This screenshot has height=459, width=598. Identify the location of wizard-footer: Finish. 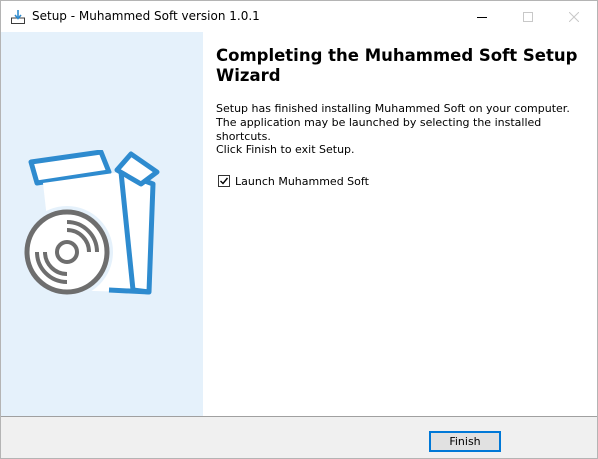
(299, 437).